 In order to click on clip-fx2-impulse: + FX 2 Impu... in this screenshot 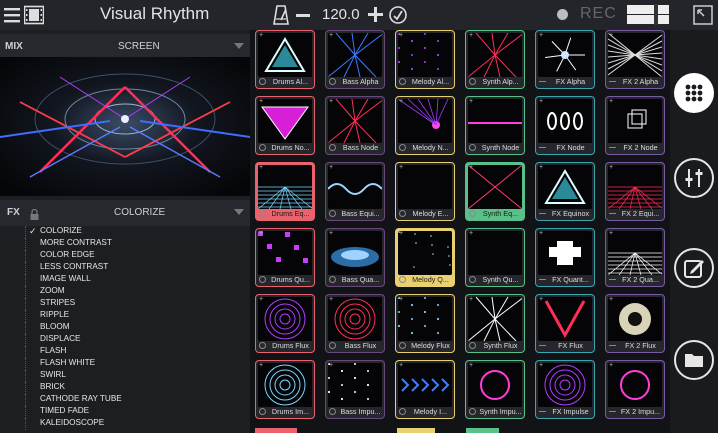, I will do `click(635, 389)`.